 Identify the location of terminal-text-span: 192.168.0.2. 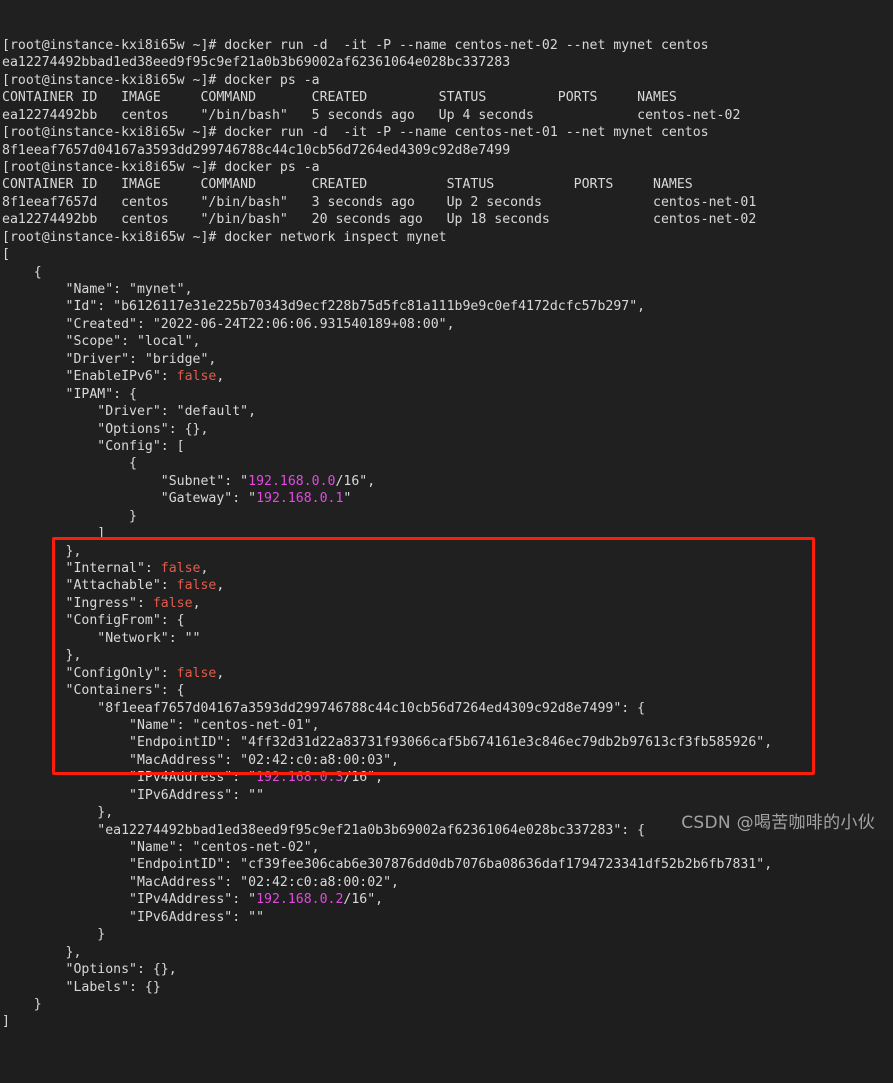
(300, 900).